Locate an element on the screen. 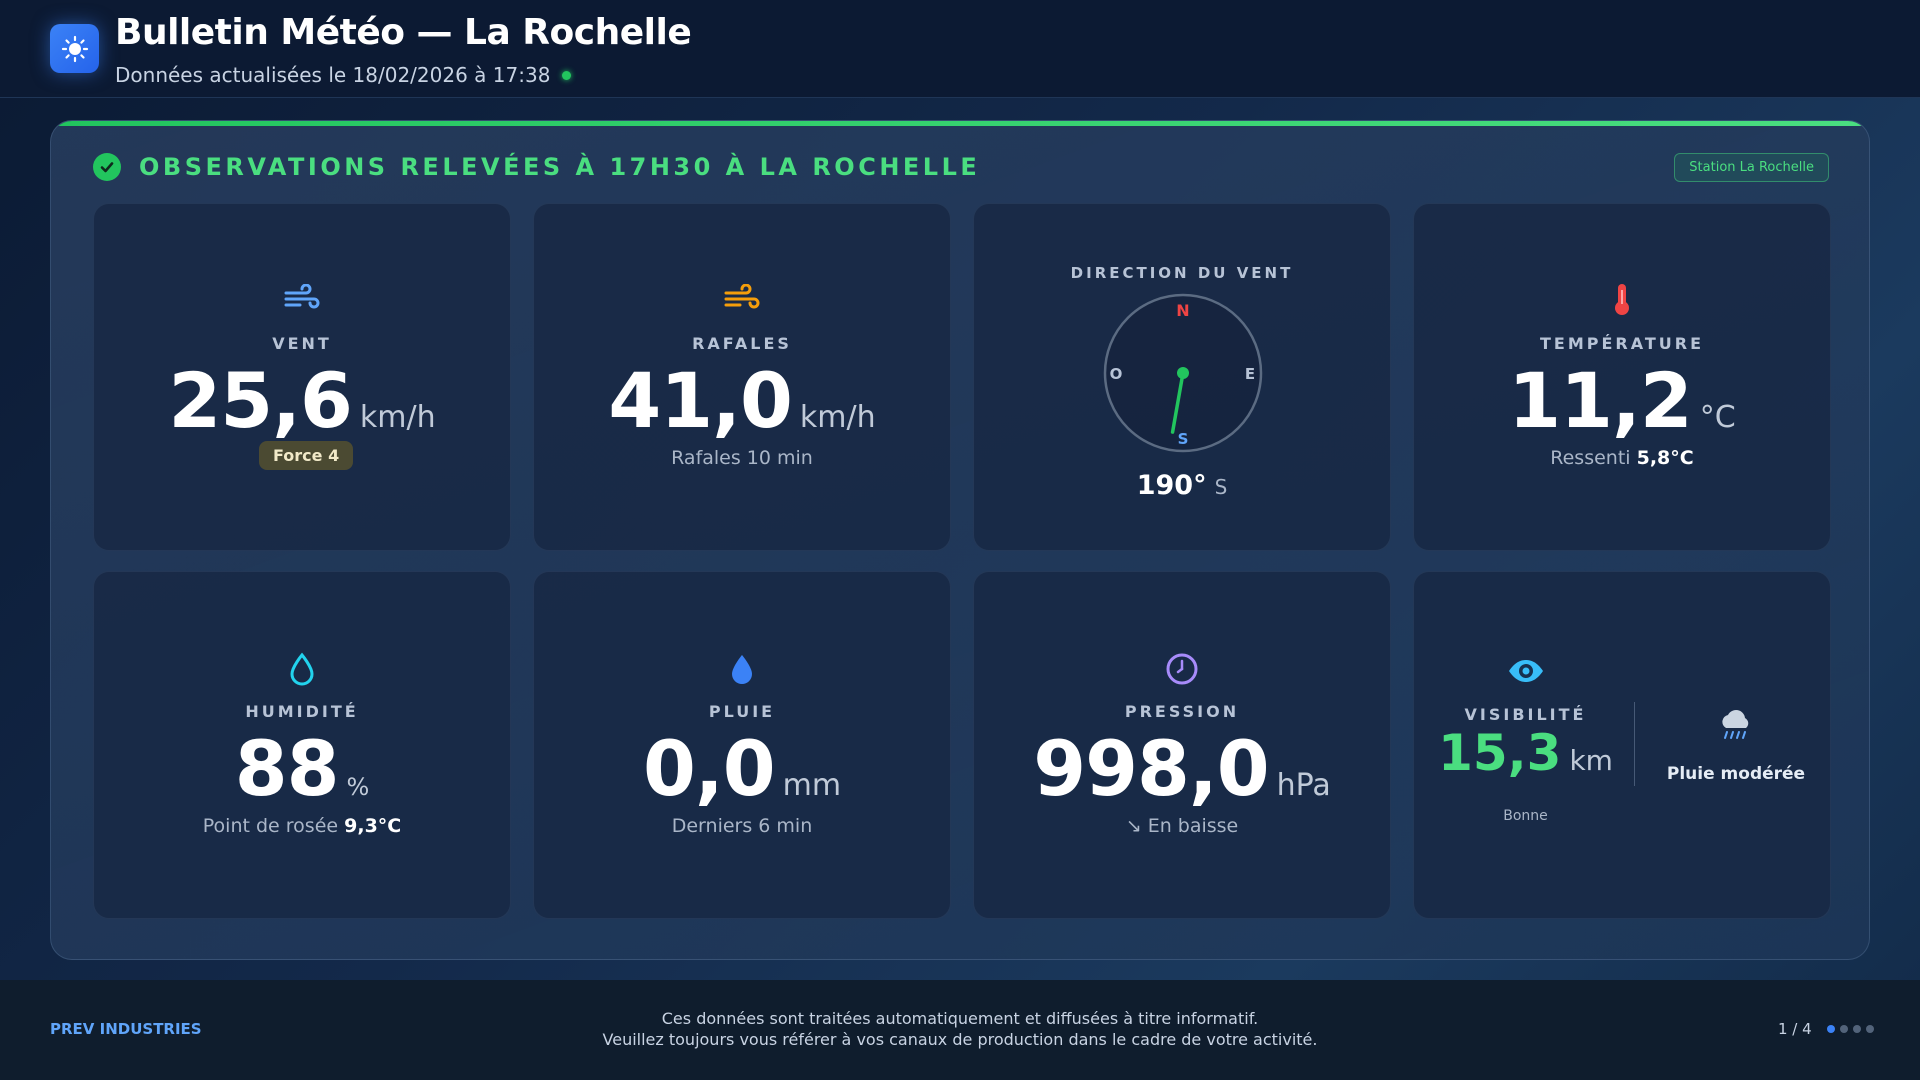  direction-value: 190° S is located at coordinates (1182, 485).